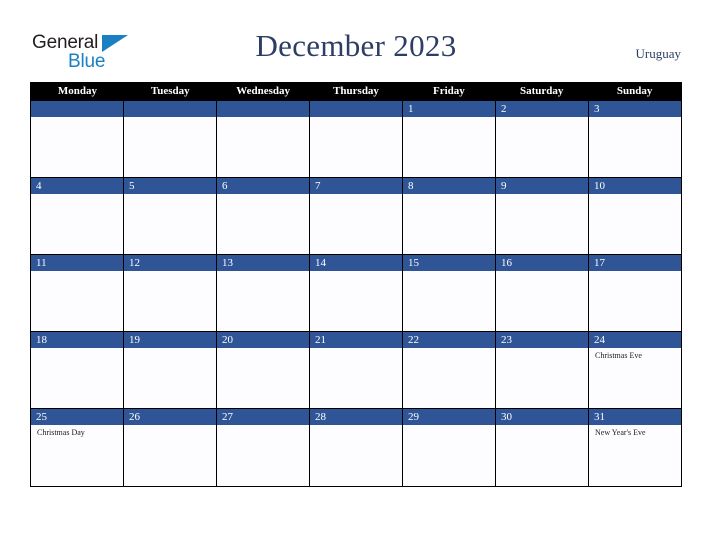 Image resolution: width=712 pixels, height=550 pixels. What do you see at coordinates (542, 447) in the screenshot?
I see `day-cell: 30` at bounding box center [542, 447].